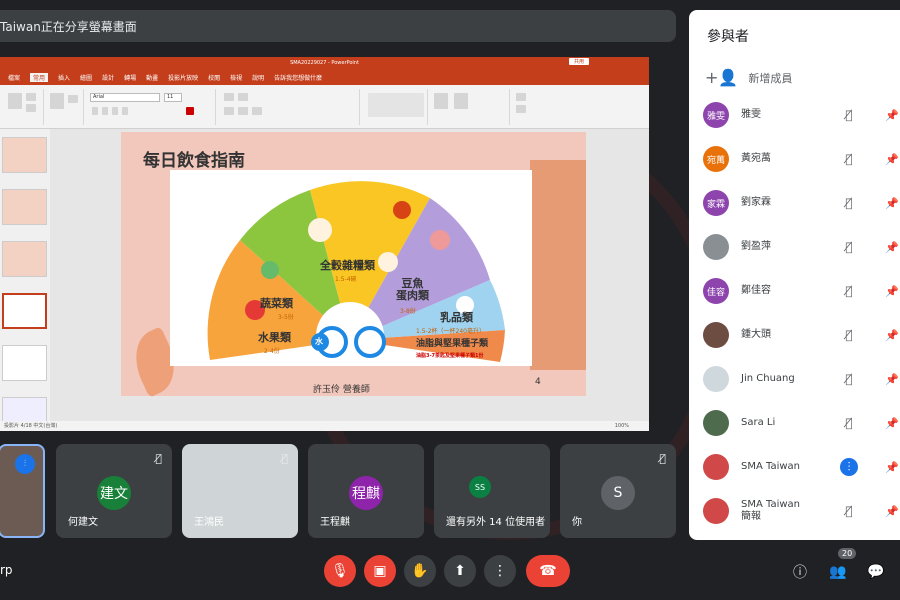  What do you see at coordinates (396, 105) in the screenshot?
I see `shapes-gallery` at bounding box center [396, 105].